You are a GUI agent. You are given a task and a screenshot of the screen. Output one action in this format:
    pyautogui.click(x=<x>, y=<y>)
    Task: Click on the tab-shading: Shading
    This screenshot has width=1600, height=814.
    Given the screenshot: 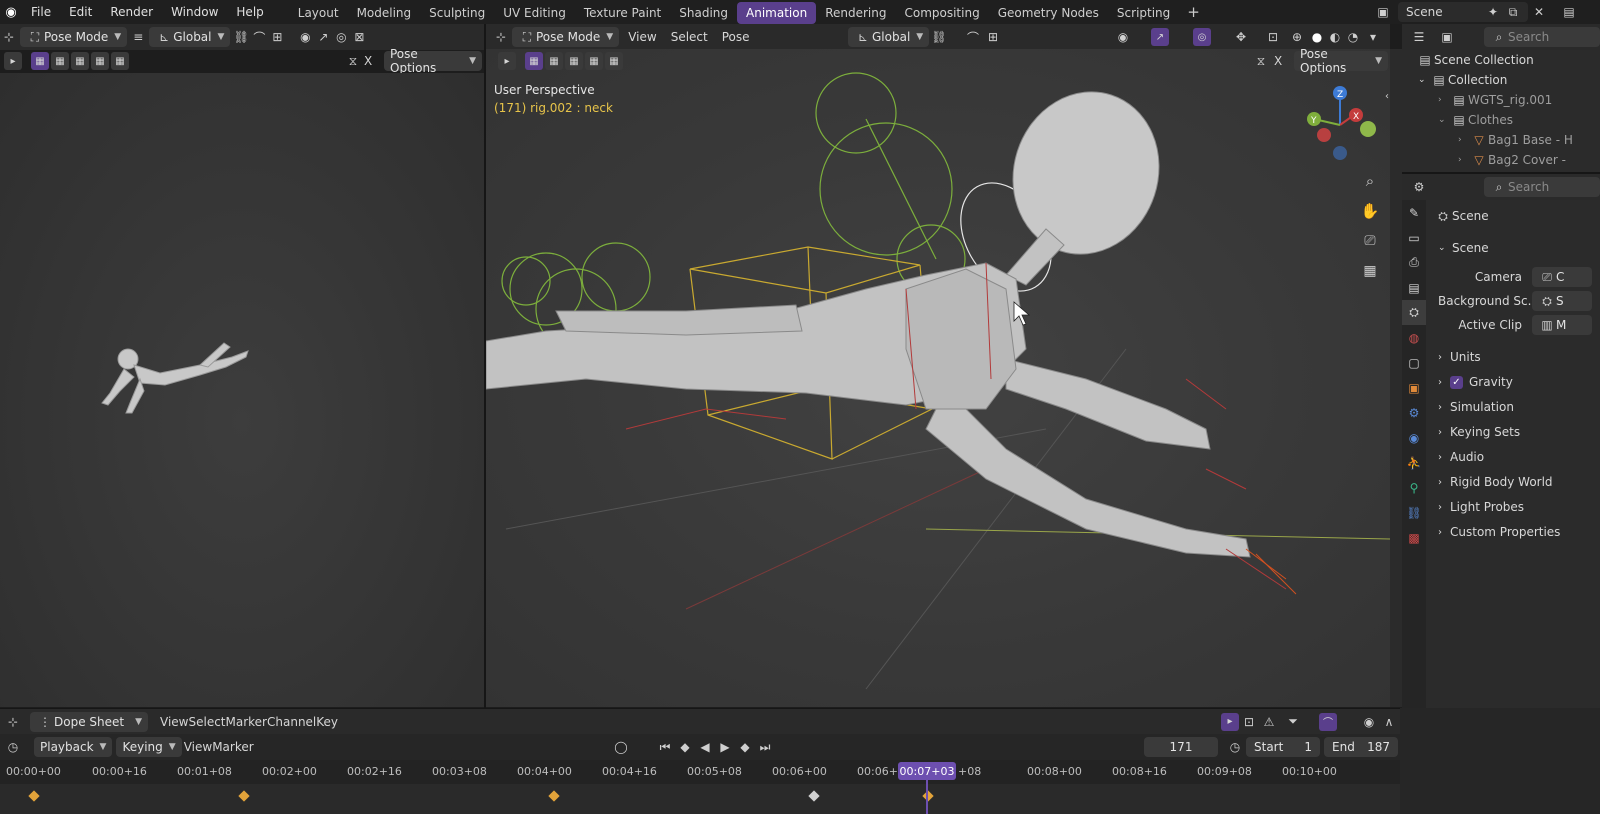 What is the action you would take?
    pyautogui.click(x=703, y=13)
    